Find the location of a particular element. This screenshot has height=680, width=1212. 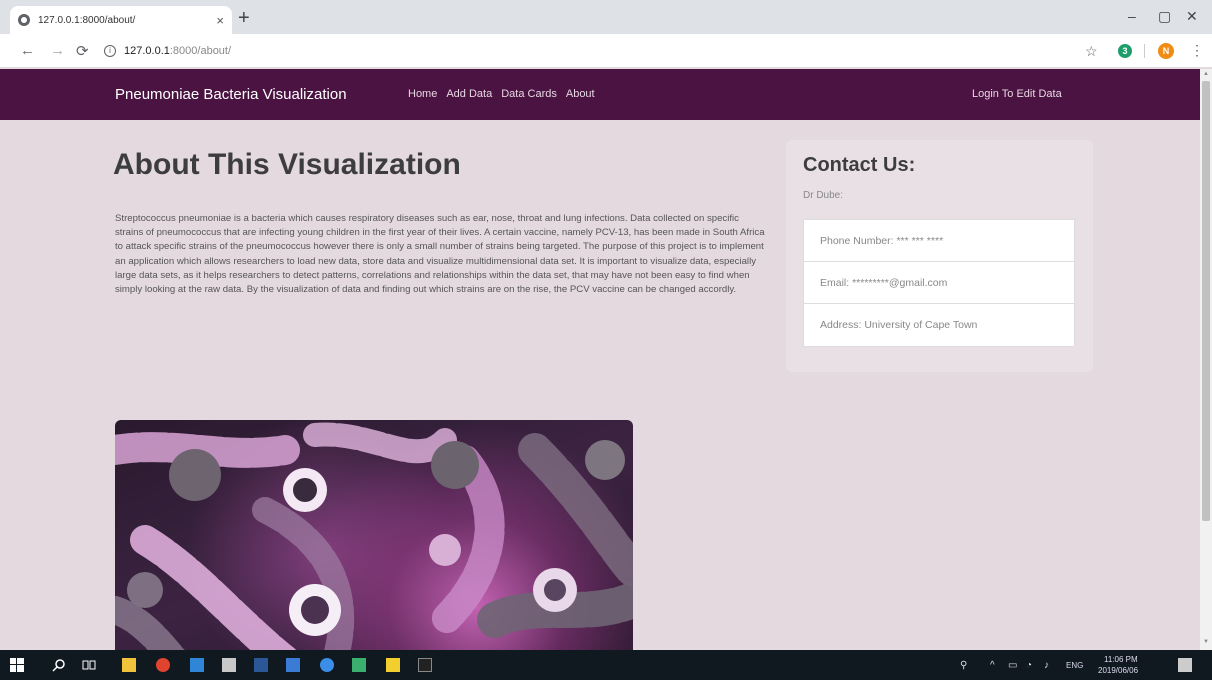

notifications-icon is located at coordinates (1185, 665).